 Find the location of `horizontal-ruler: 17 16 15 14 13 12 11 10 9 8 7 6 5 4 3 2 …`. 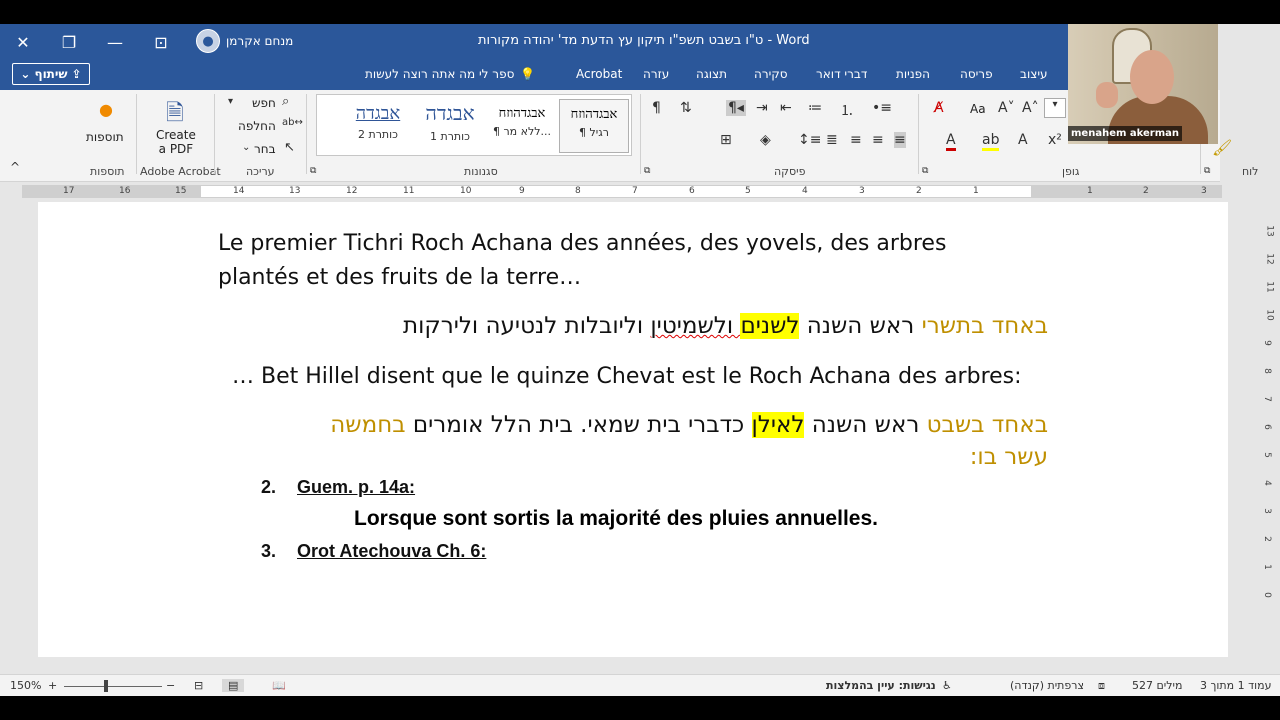

horizontal-ruler: 17 16 15 14 13 12 11 10 9 8 7 6 5 4 3 2 … is located at coordinates (622, 191).